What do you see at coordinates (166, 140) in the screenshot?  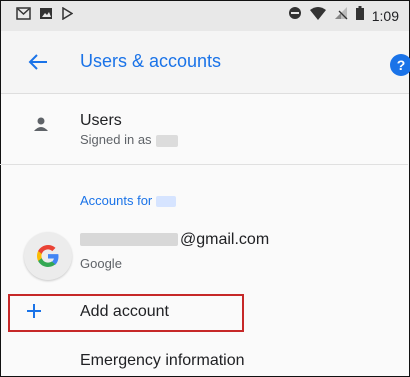 I see `redacted-username` at bounding box center [166, 140].